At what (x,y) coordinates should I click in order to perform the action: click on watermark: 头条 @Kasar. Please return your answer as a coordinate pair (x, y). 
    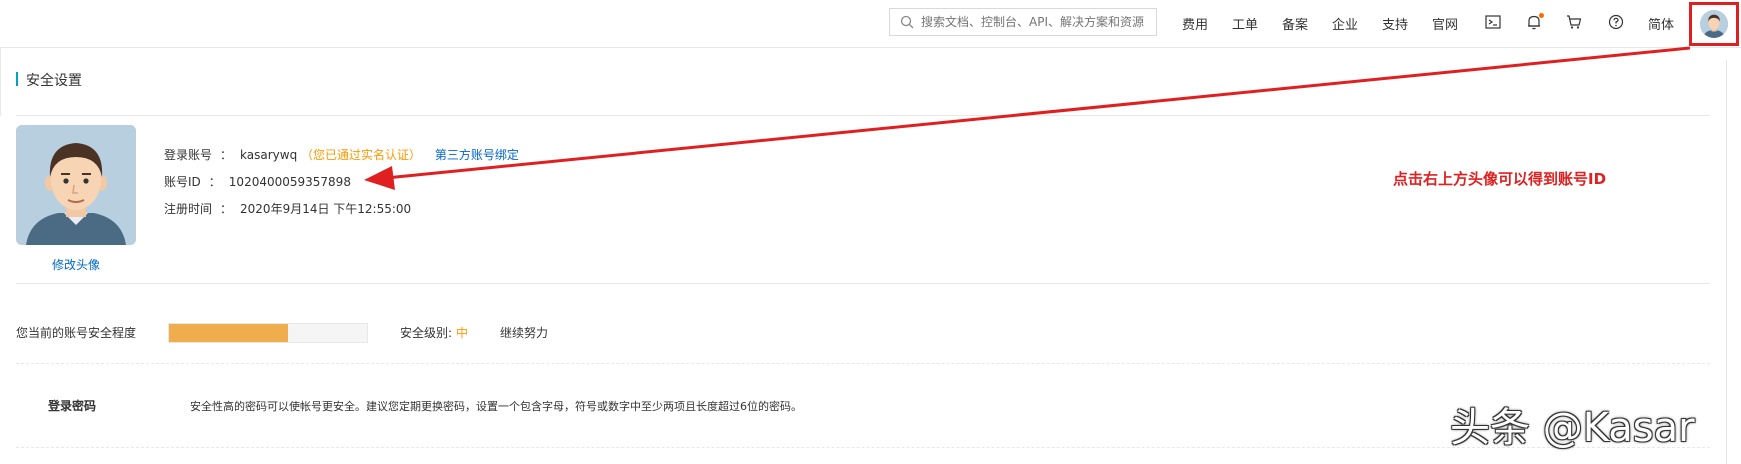
    Looking at the image, I should click on (1572, 428).